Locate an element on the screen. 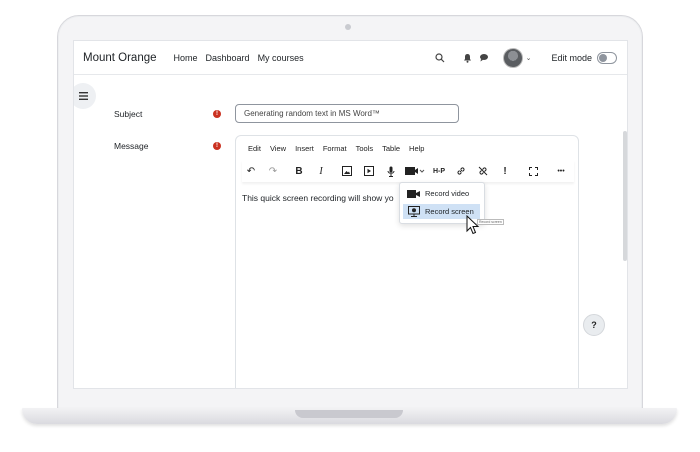  camera-dot is located at coordinates (348, 27).